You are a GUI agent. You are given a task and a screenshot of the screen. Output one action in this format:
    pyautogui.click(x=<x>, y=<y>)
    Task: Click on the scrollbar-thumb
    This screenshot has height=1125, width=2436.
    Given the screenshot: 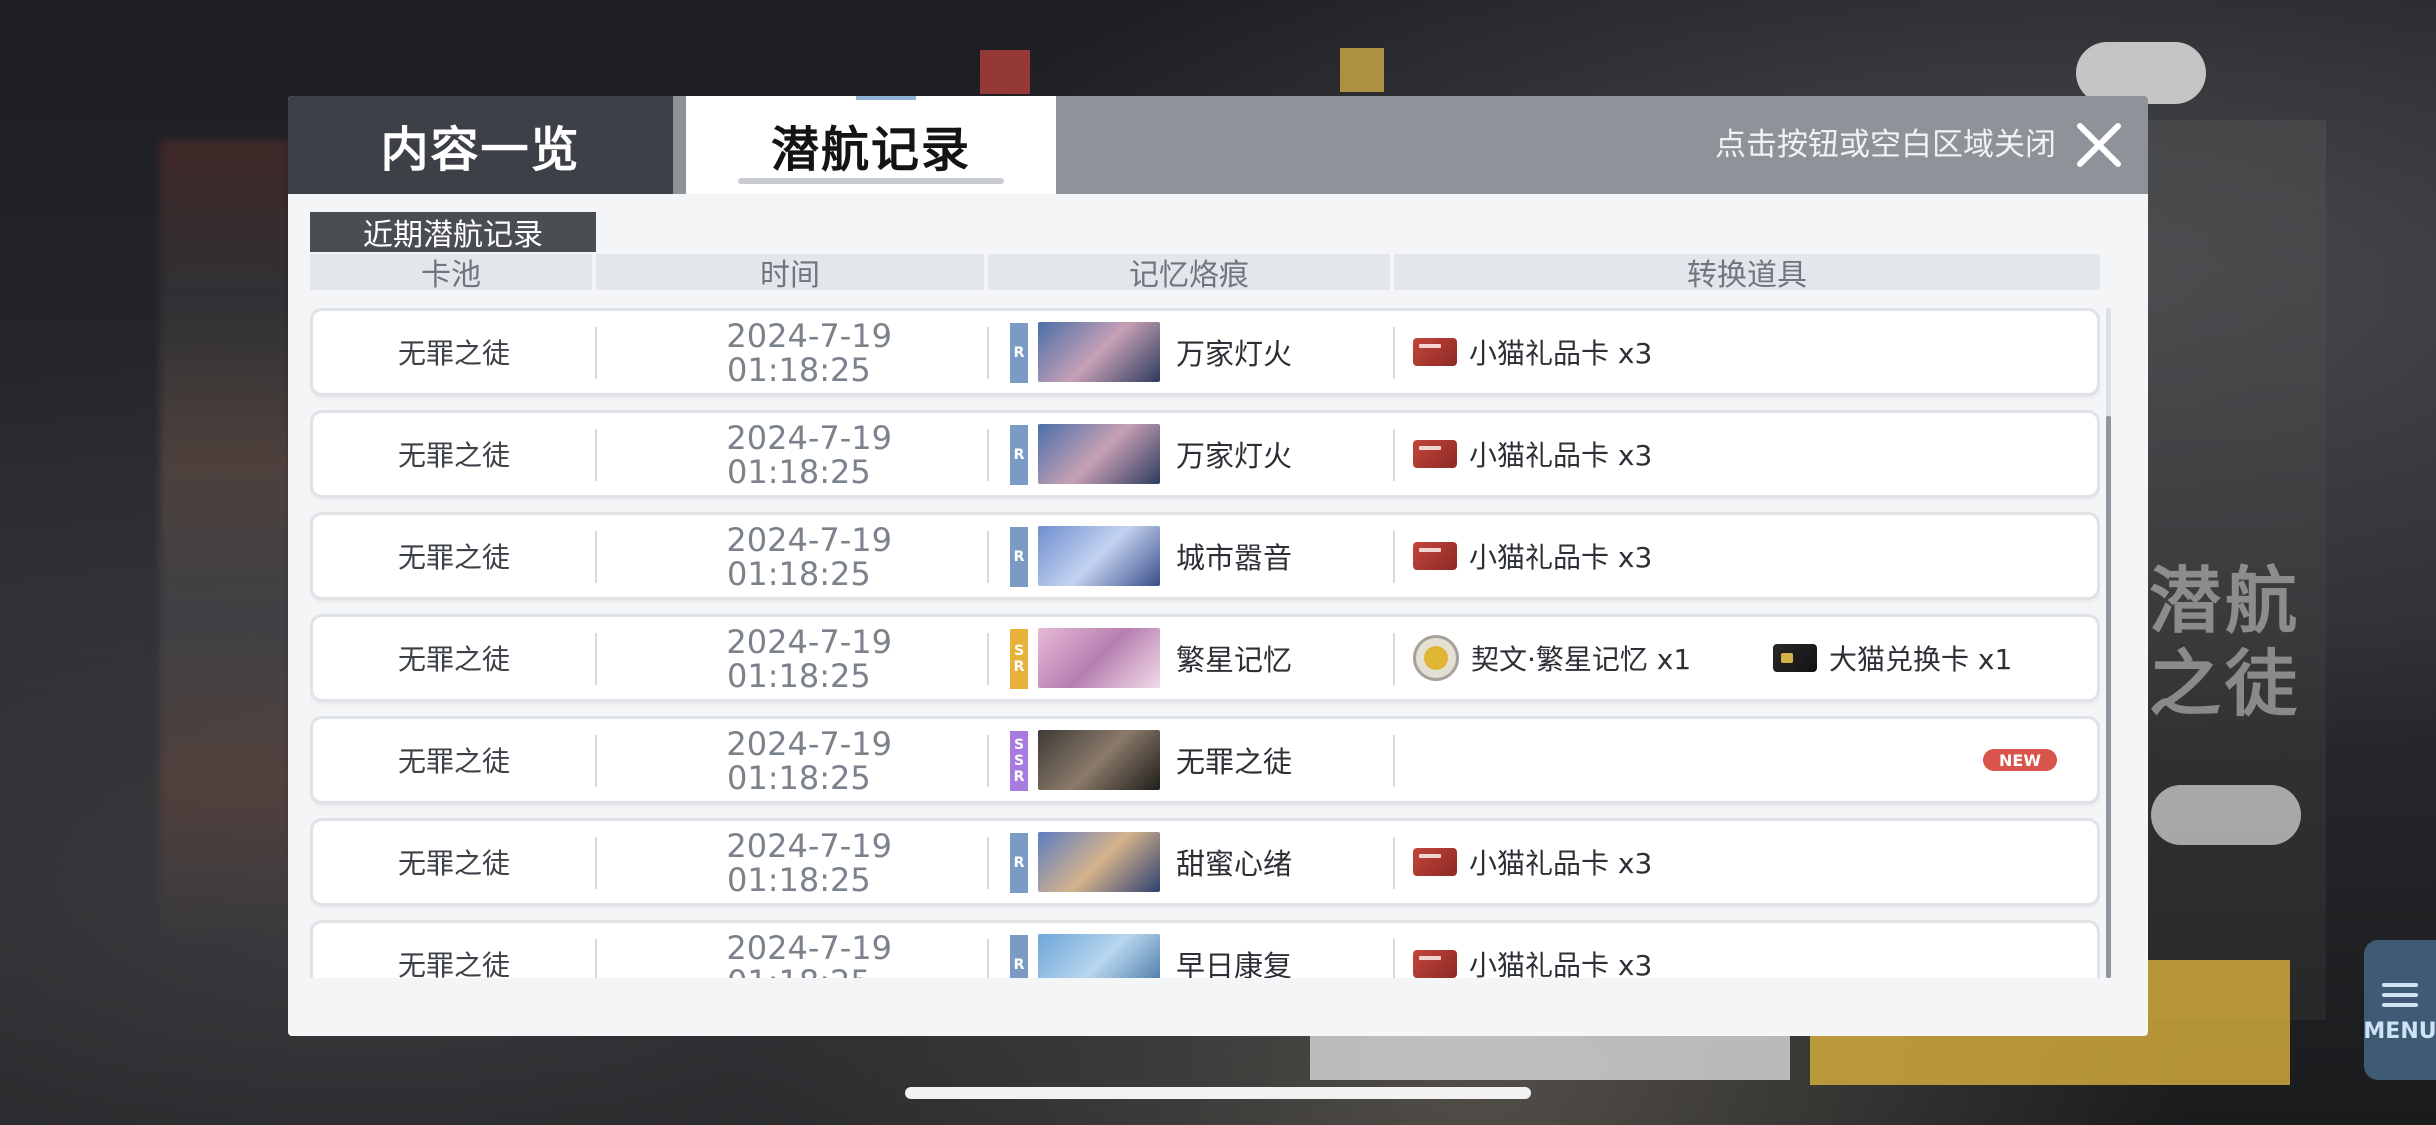 What is the action you would take?
    pyautogui.click(x=2108, y=697)
    